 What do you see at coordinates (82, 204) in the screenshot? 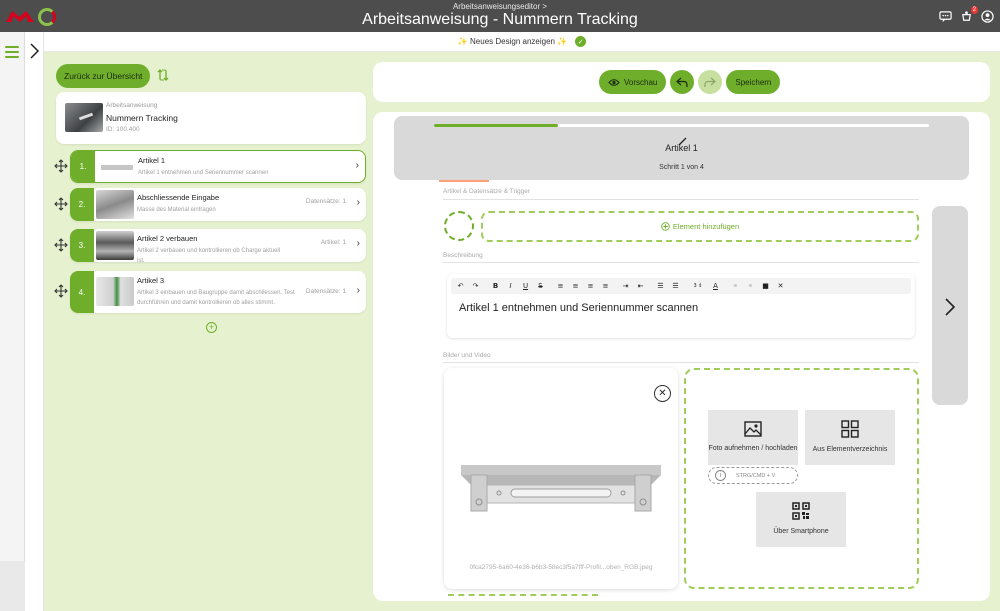
I see `step-number: 2.` at bounding box center [82, 204].